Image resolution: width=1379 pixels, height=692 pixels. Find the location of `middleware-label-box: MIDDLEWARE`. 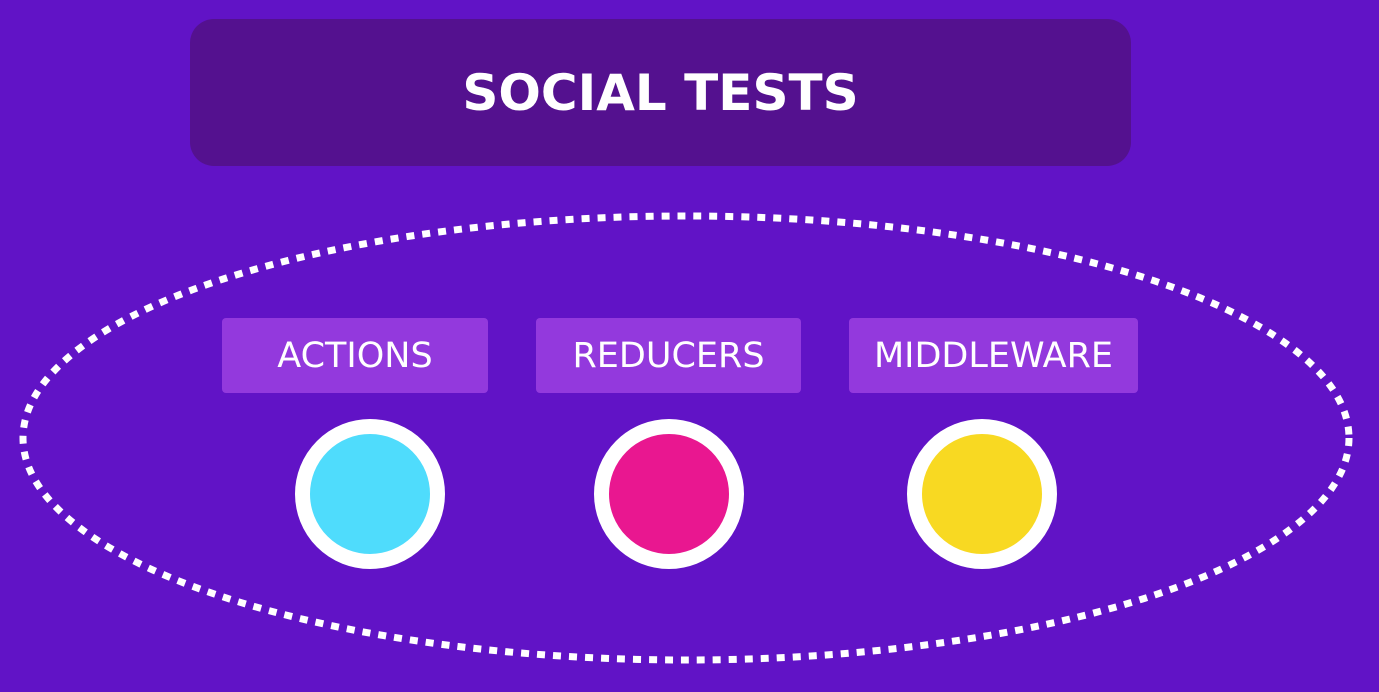

middleware-label-box: MIDDLEWARE is located at coordinates (993, 355).